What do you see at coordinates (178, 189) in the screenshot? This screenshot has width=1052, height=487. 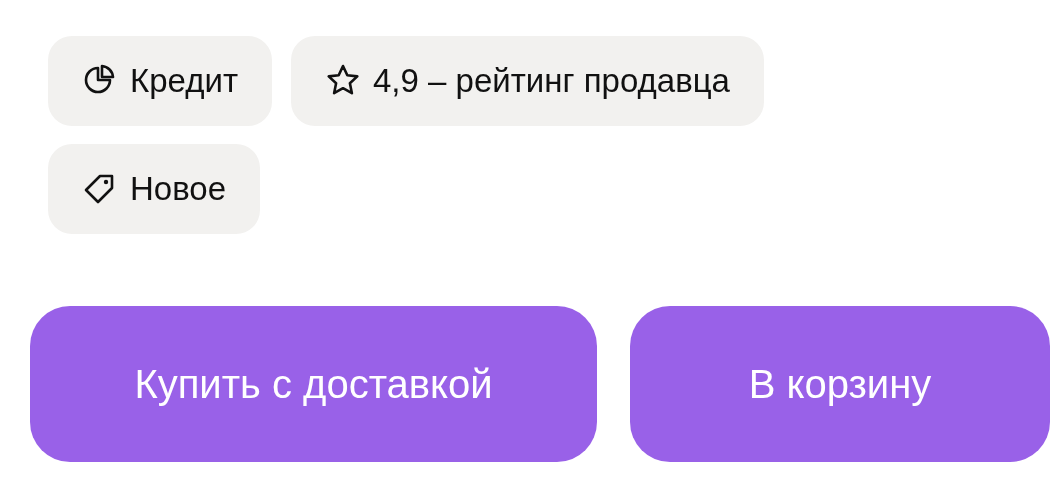 I see `tag-label: Новое` at bounding box center [178, 189].